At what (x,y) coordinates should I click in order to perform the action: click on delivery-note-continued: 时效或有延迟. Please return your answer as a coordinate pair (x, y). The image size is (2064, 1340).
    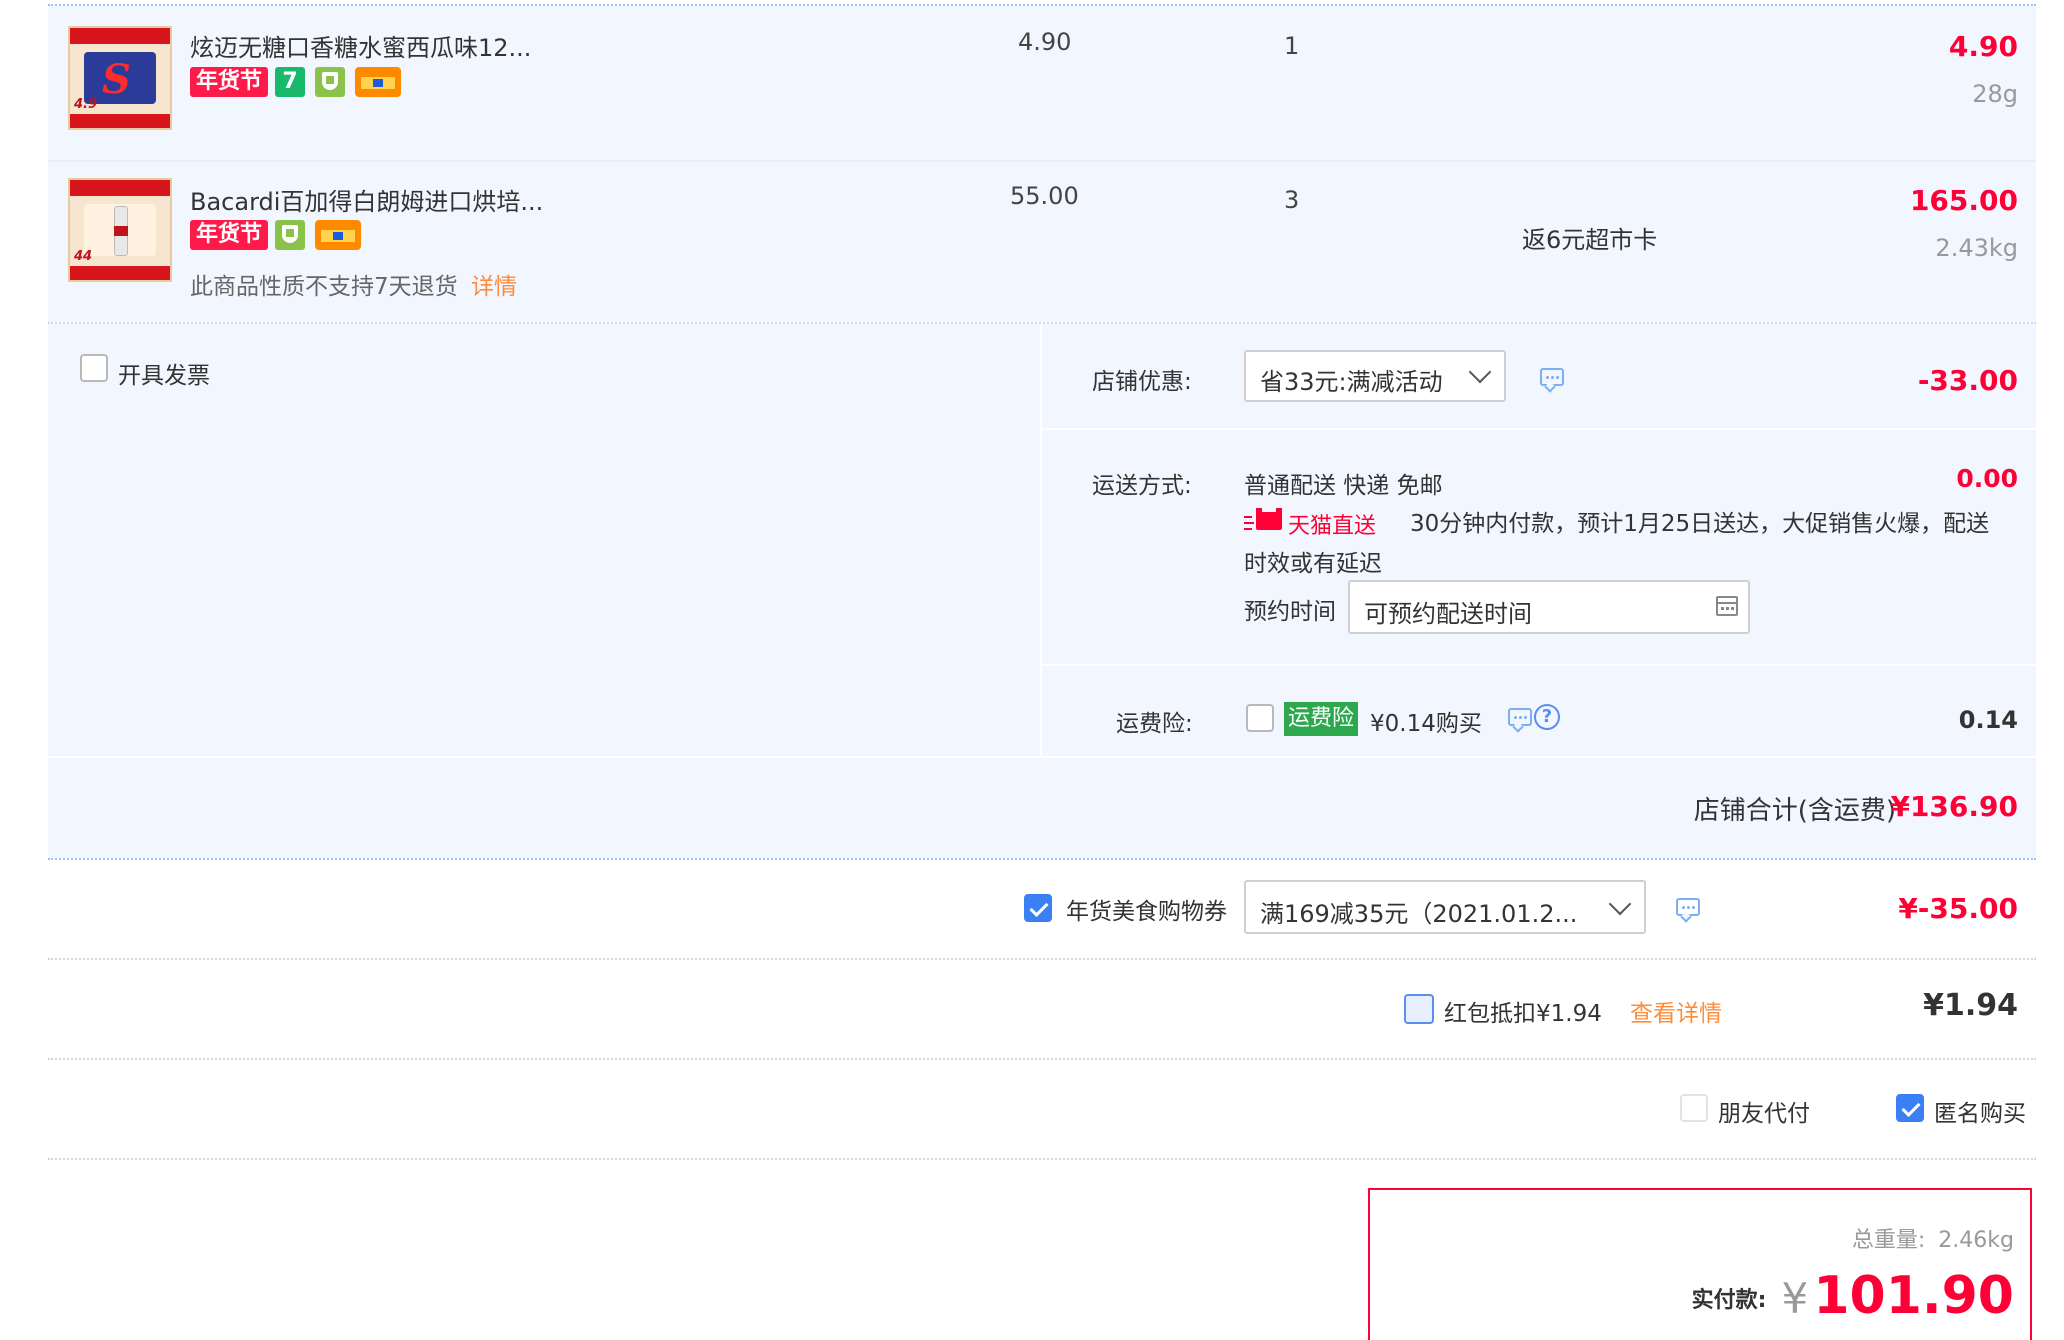
    Looking at the image, I should click on (1313, 564).